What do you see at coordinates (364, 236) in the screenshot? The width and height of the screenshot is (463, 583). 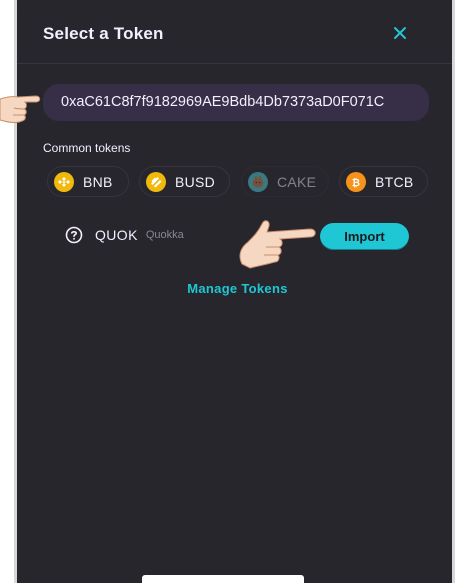 I see `import-button: Import` at bounding box center [364, 236].